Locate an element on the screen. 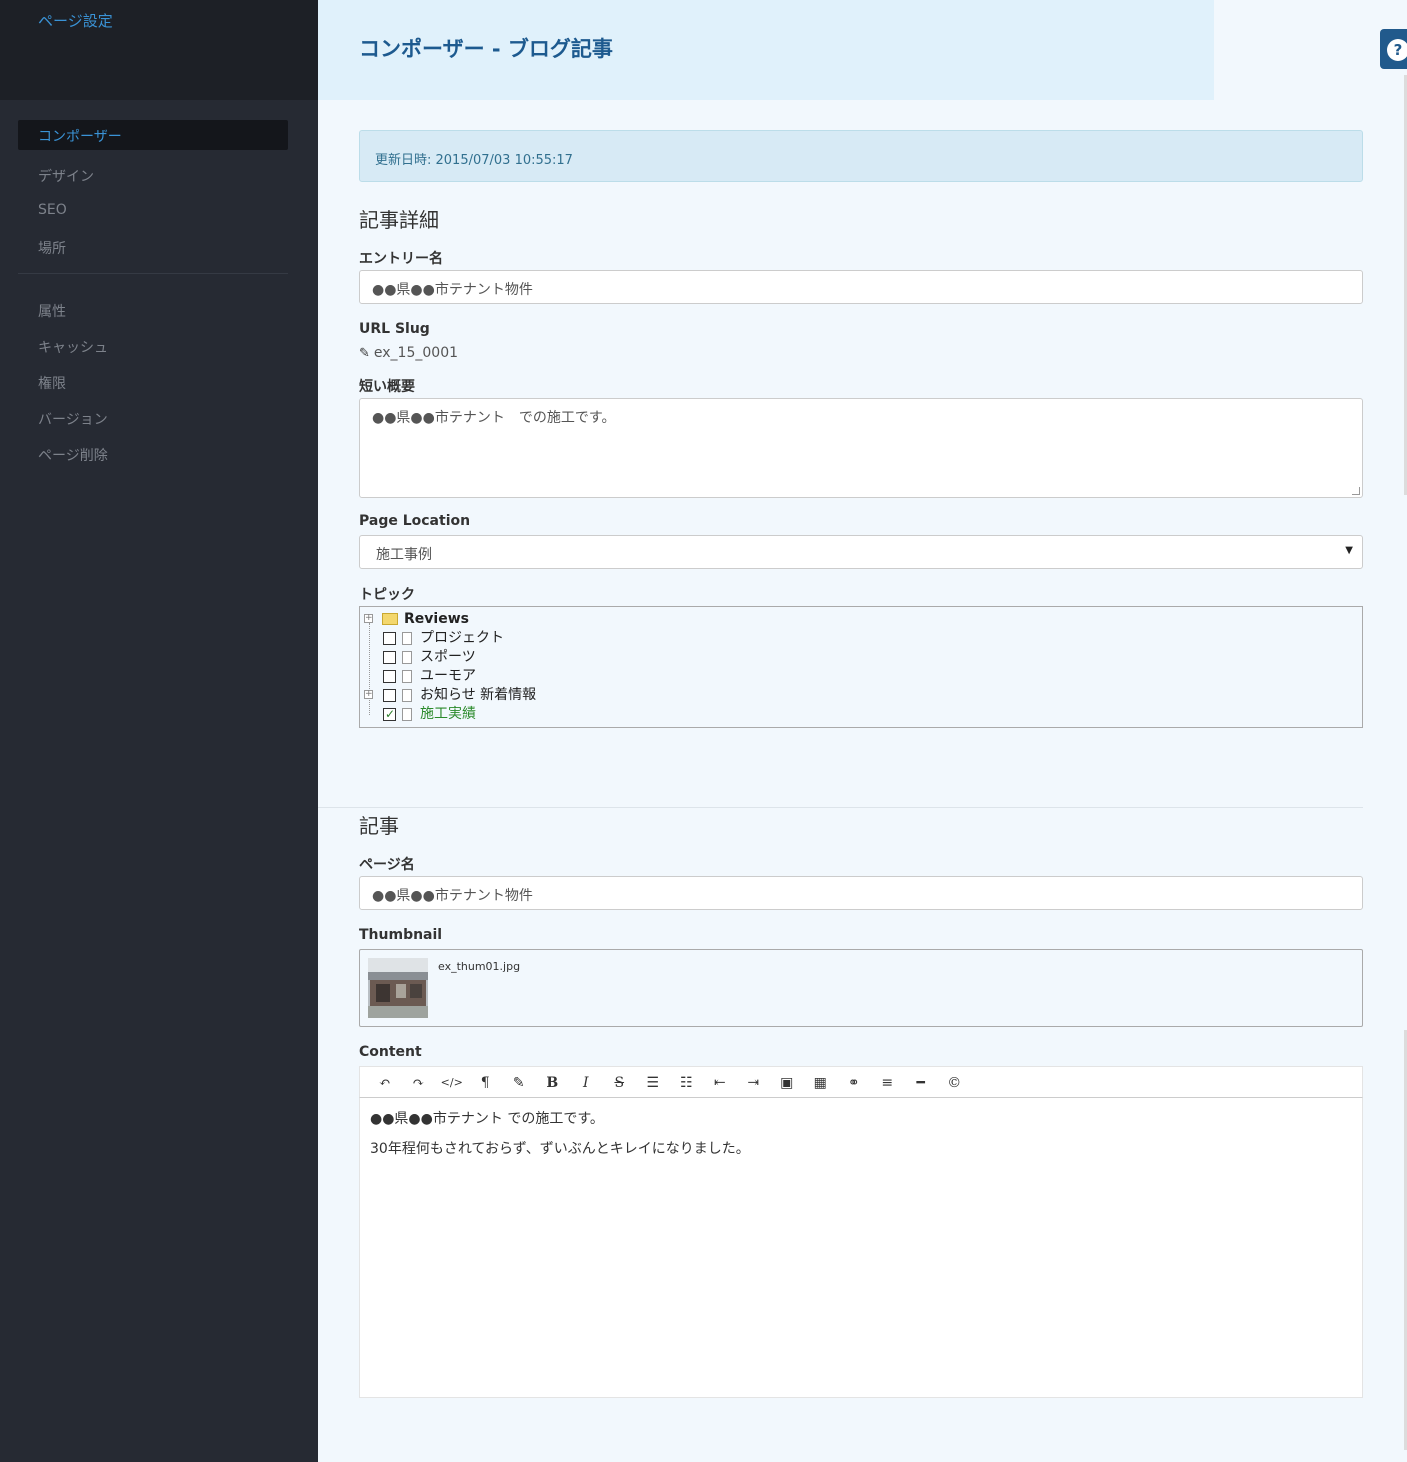  undo-icon: ↶ is located at coordinates (385, 1083).